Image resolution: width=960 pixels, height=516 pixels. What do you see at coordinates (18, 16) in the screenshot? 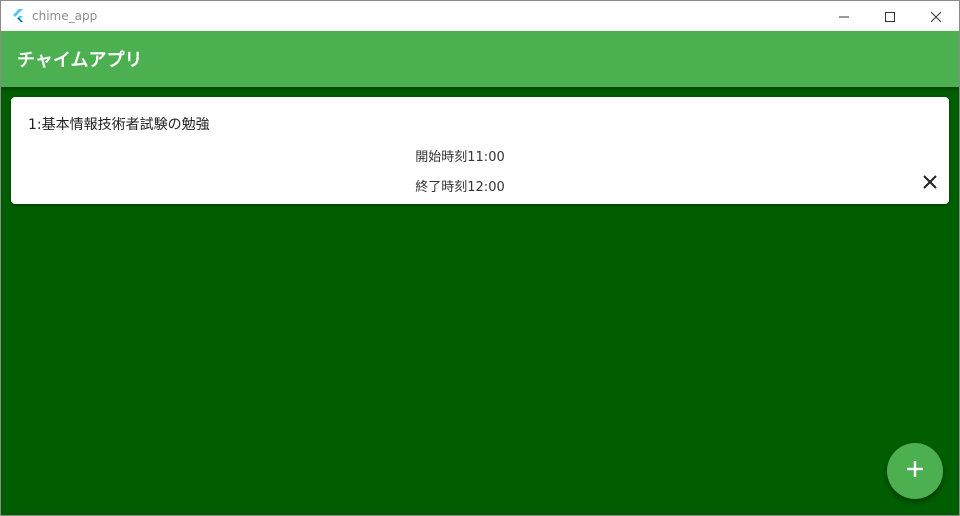
I see `flutter-logo-icon` at bounding box center [18, 16].